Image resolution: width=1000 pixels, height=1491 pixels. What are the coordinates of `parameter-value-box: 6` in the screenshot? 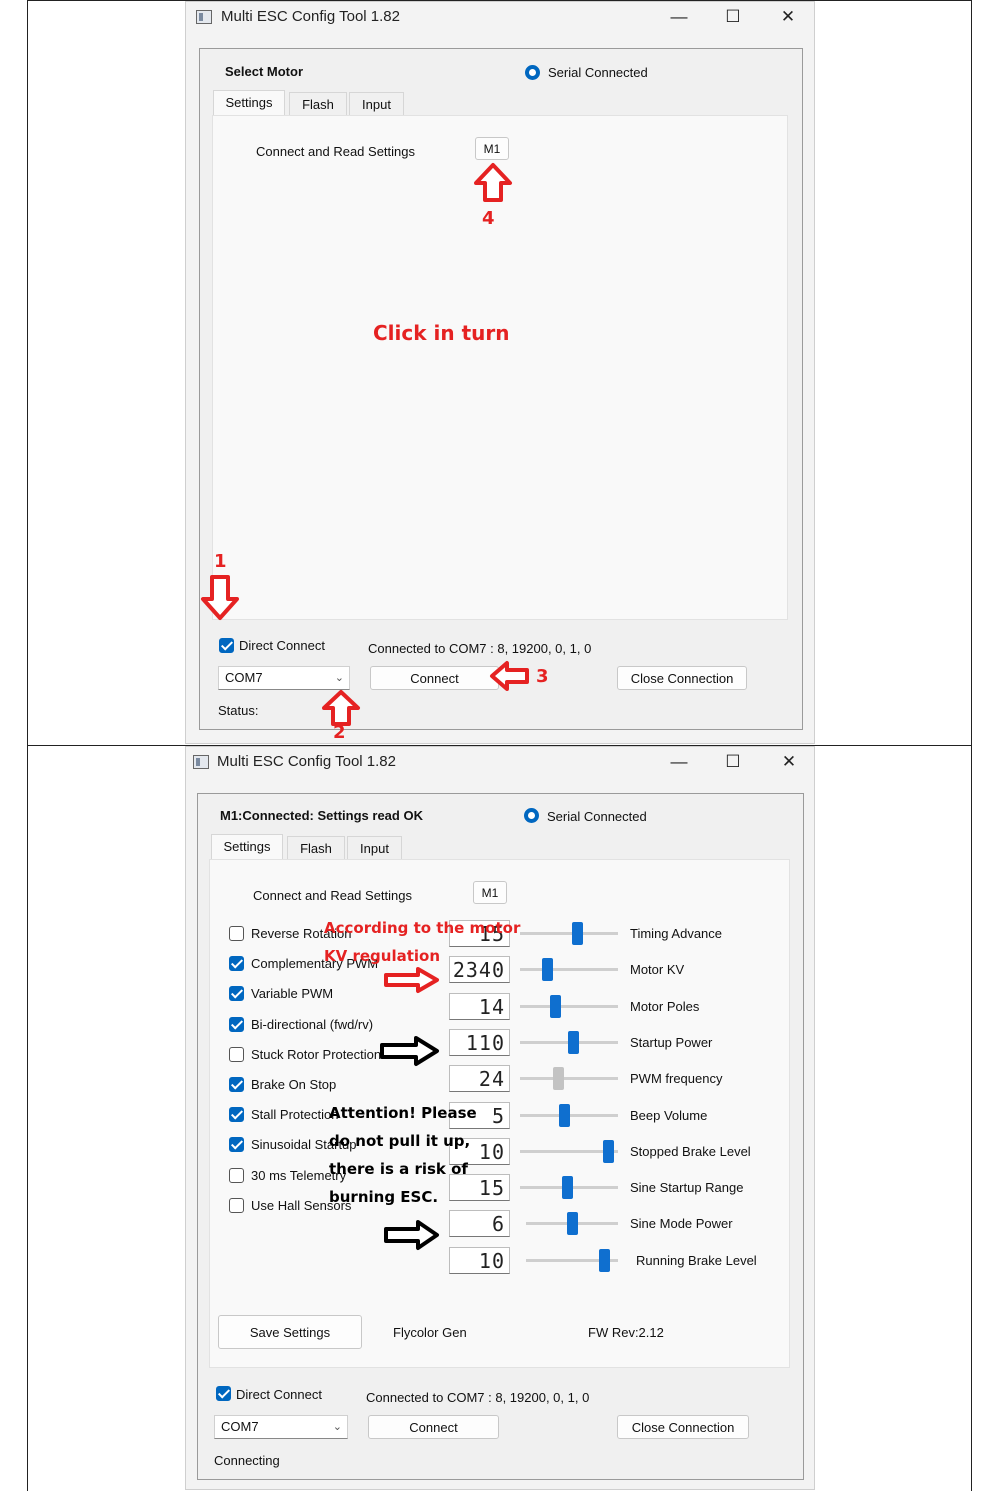 It's located at (479, 1224).